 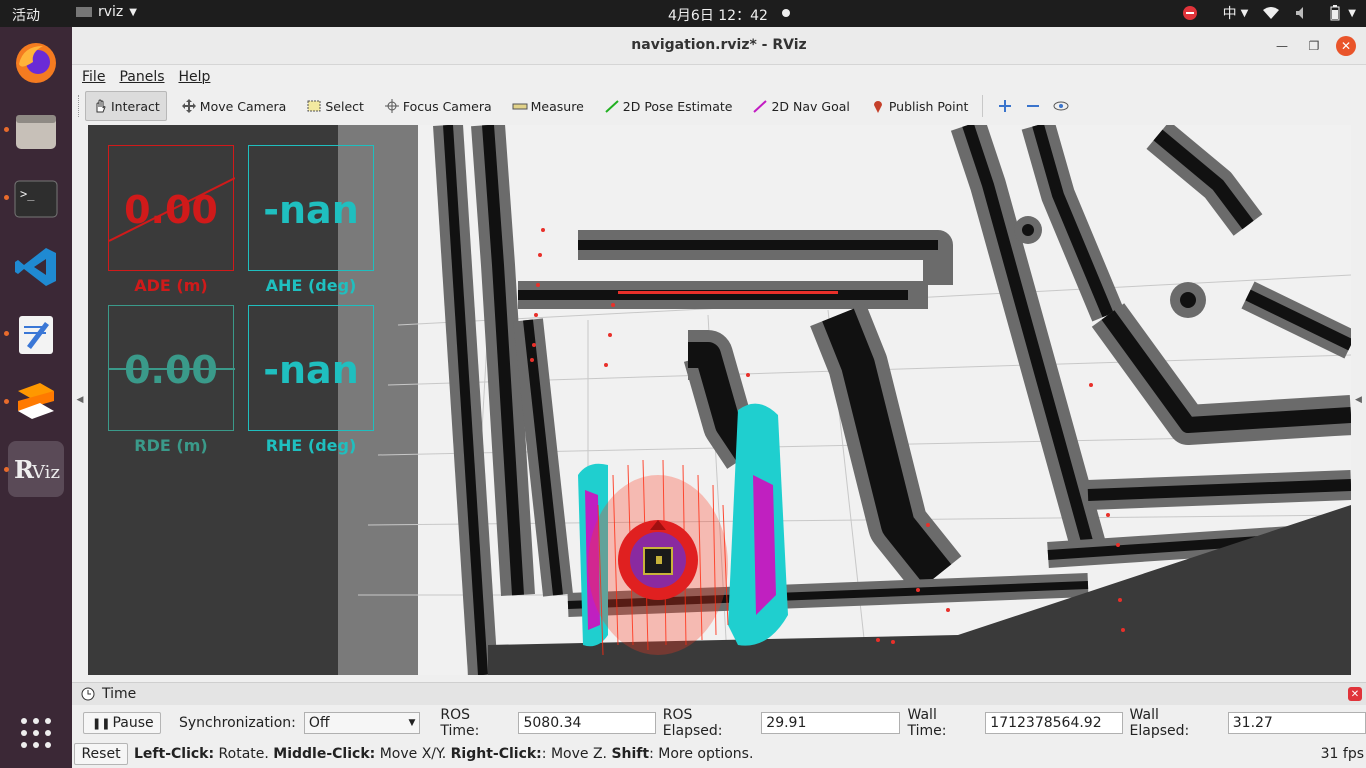 I want to click on minimize-icon: —, so click(x=1282, y=46).